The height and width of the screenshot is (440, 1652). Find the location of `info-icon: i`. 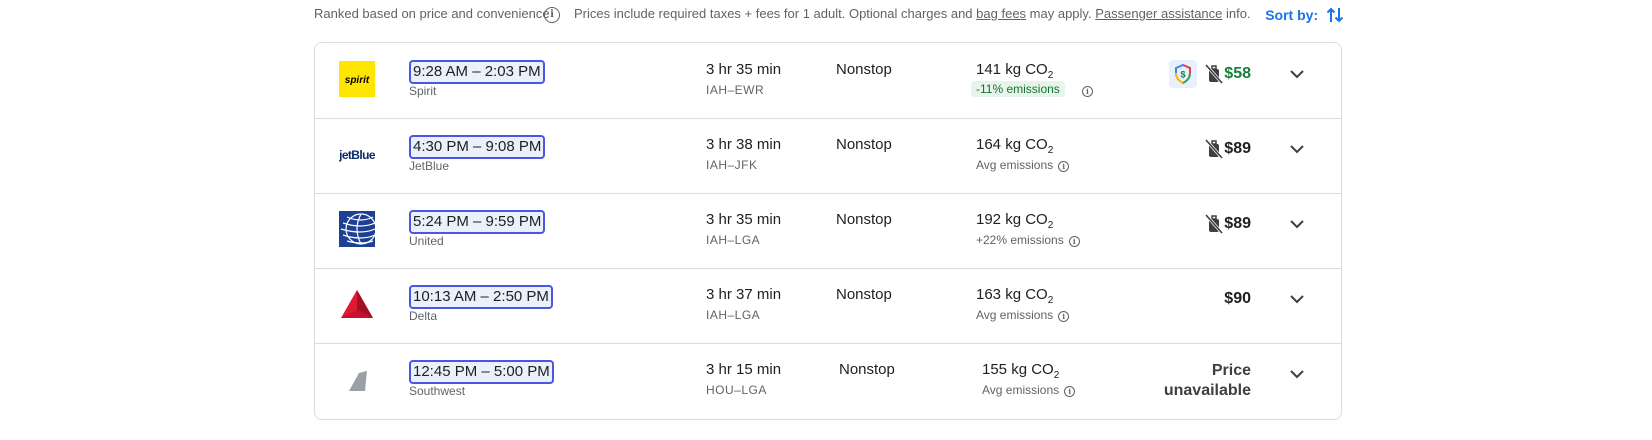

info-icon: i is located at coordinates (552, 15).